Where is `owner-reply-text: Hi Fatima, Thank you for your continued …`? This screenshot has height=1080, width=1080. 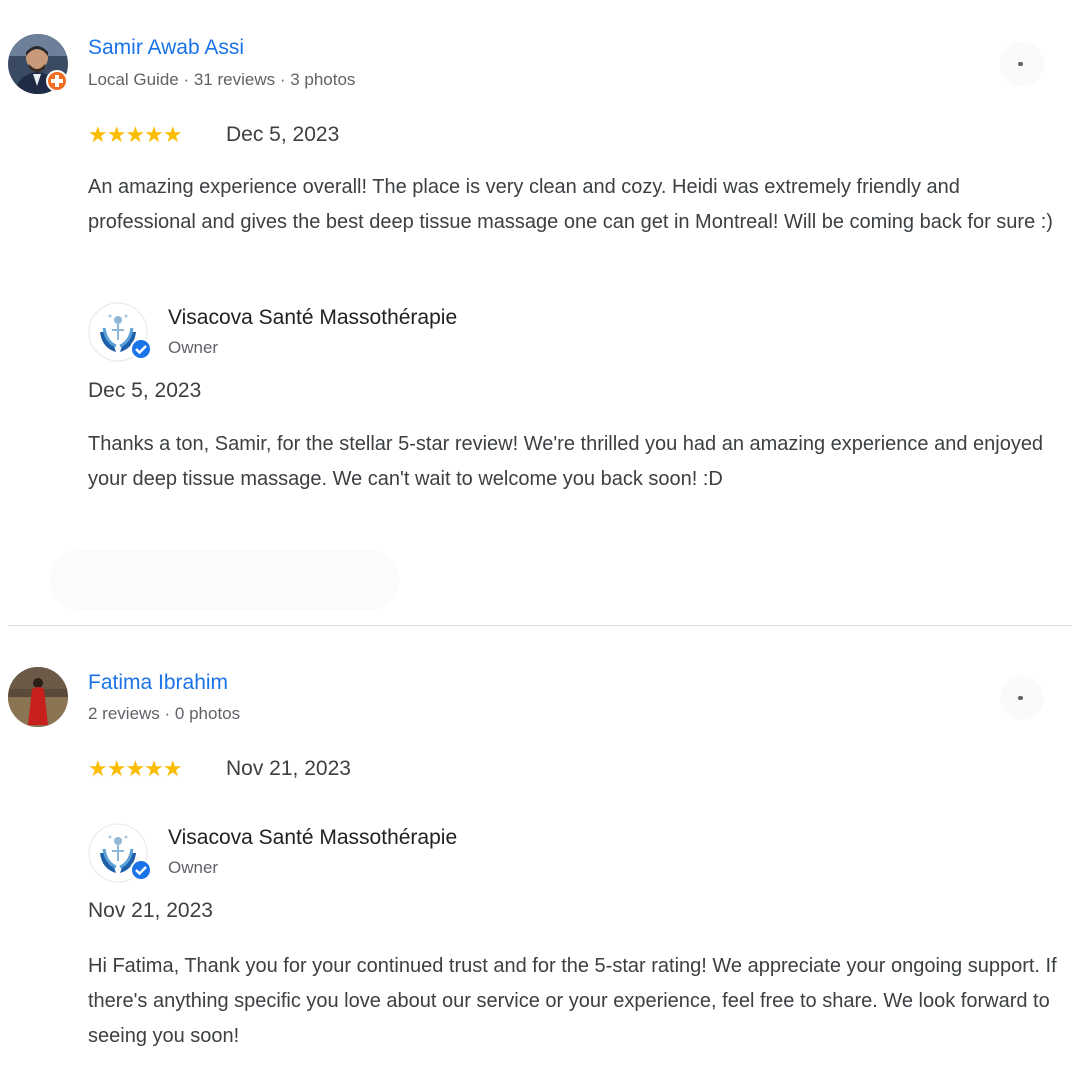 owner-reply-text: Hi Fatima, Thank you for your continued … is located at coordinates (572, 1001).